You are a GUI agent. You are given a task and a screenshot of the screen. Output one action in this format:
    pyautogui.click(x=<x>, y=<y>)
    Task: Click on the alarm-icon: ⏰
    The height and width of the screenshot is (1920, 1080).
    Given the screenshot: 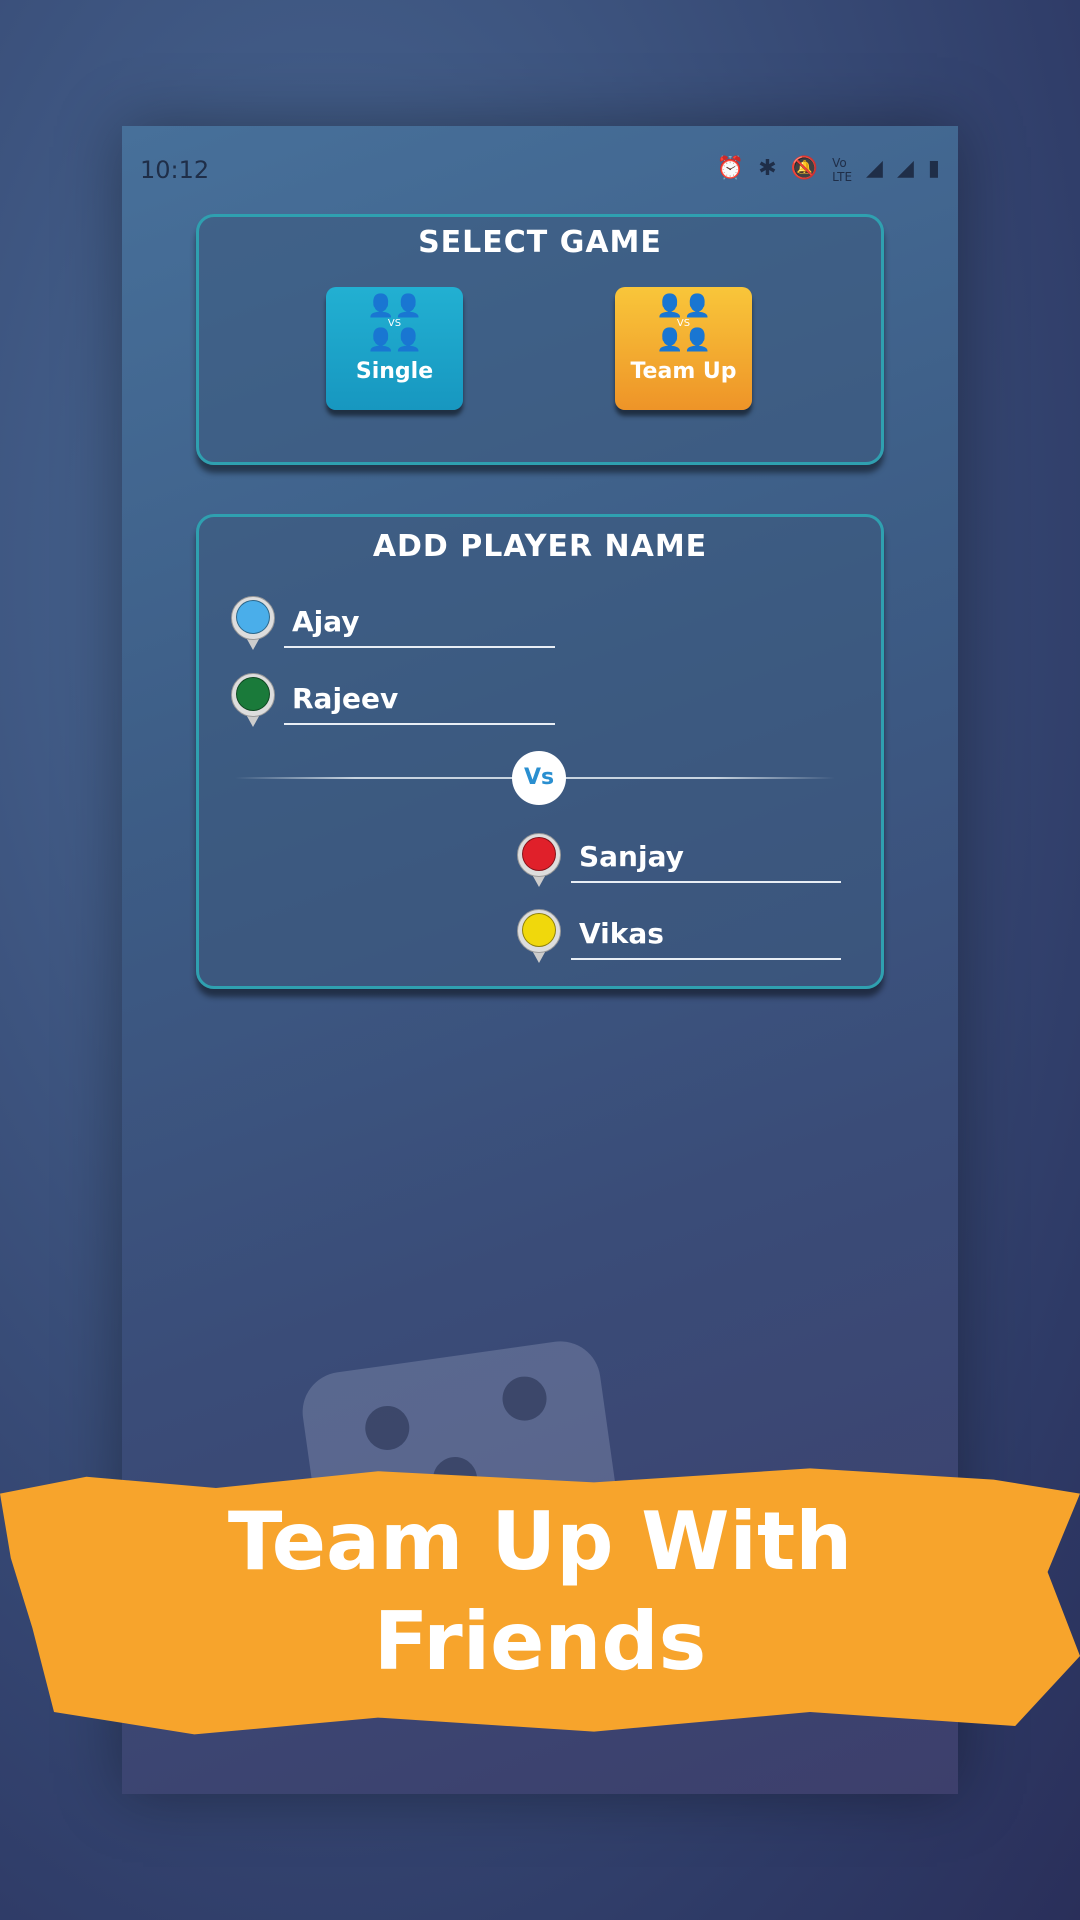 What is the action you would take?
    pyautogui.click(x=730, y=168)
    